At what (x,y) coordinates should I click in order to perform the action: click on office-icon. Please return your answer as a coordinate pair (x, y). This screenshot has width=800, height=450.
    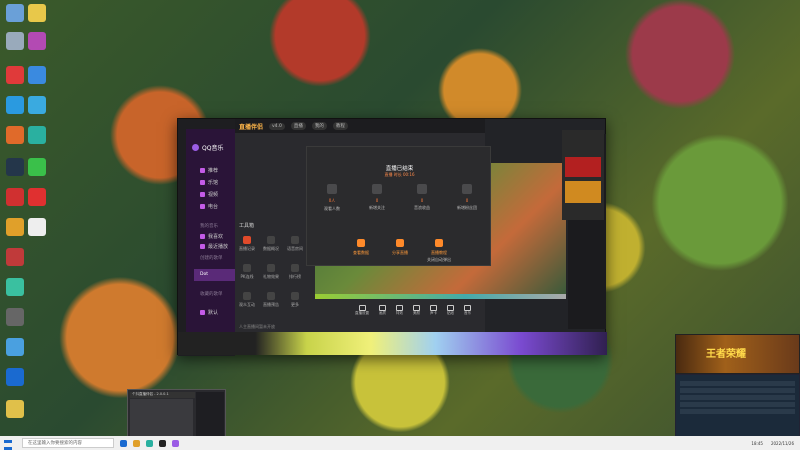
    Looking at the image, I should click on (15, 135).